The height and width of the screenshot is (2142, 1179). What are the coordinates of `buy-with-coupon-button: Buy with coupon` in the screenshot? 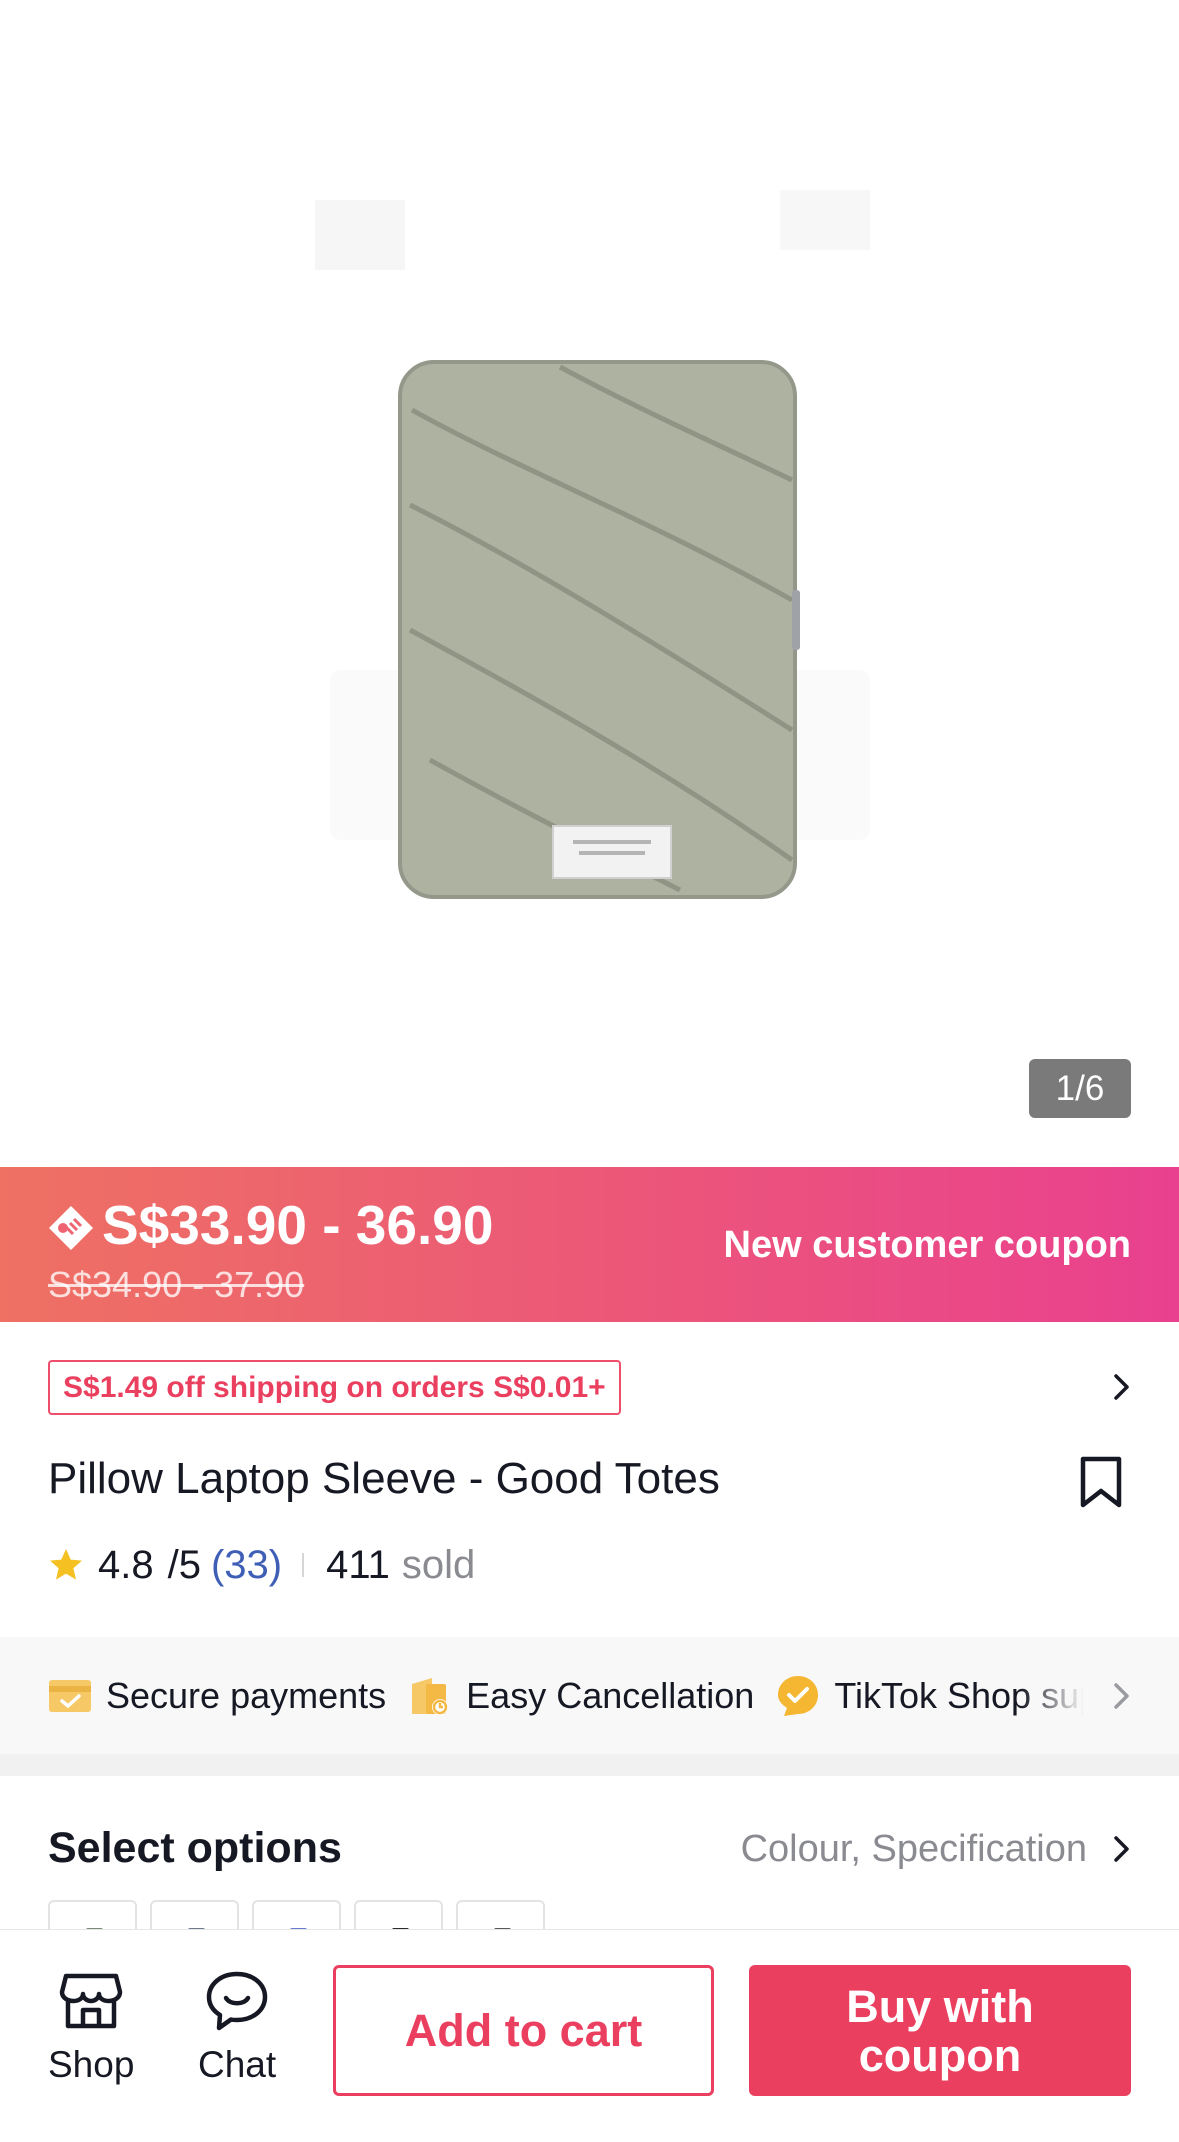 It's located at (940, 2030).